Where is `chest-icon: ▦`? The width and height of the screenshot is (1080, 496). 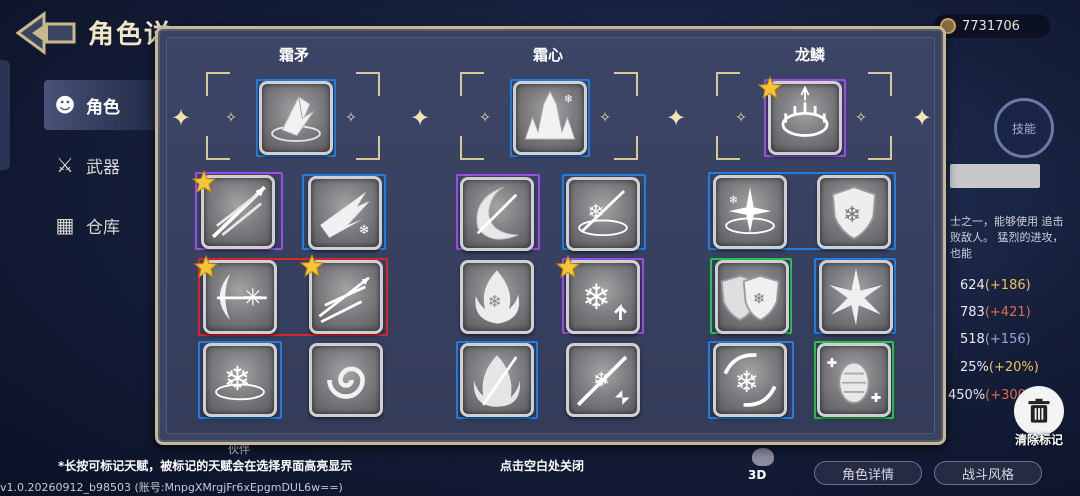
chest-icon: ▦ is located at coordinates (65, 225).